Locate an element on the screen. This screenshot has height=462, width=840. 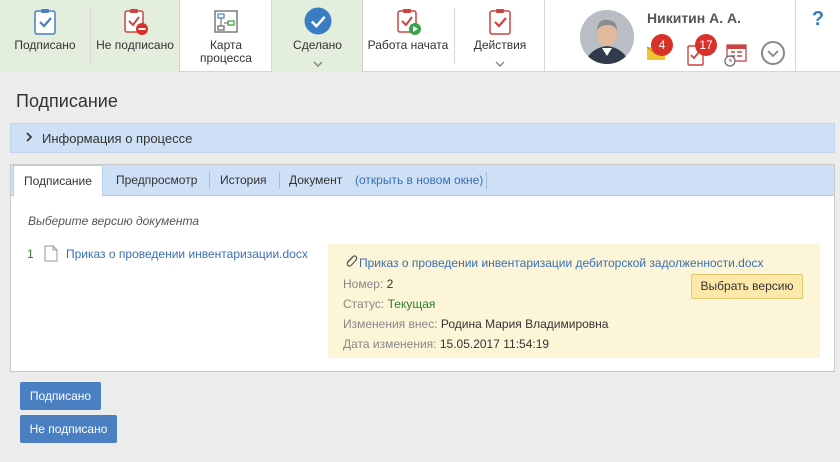
avatar is located at coordinates (607, 37).